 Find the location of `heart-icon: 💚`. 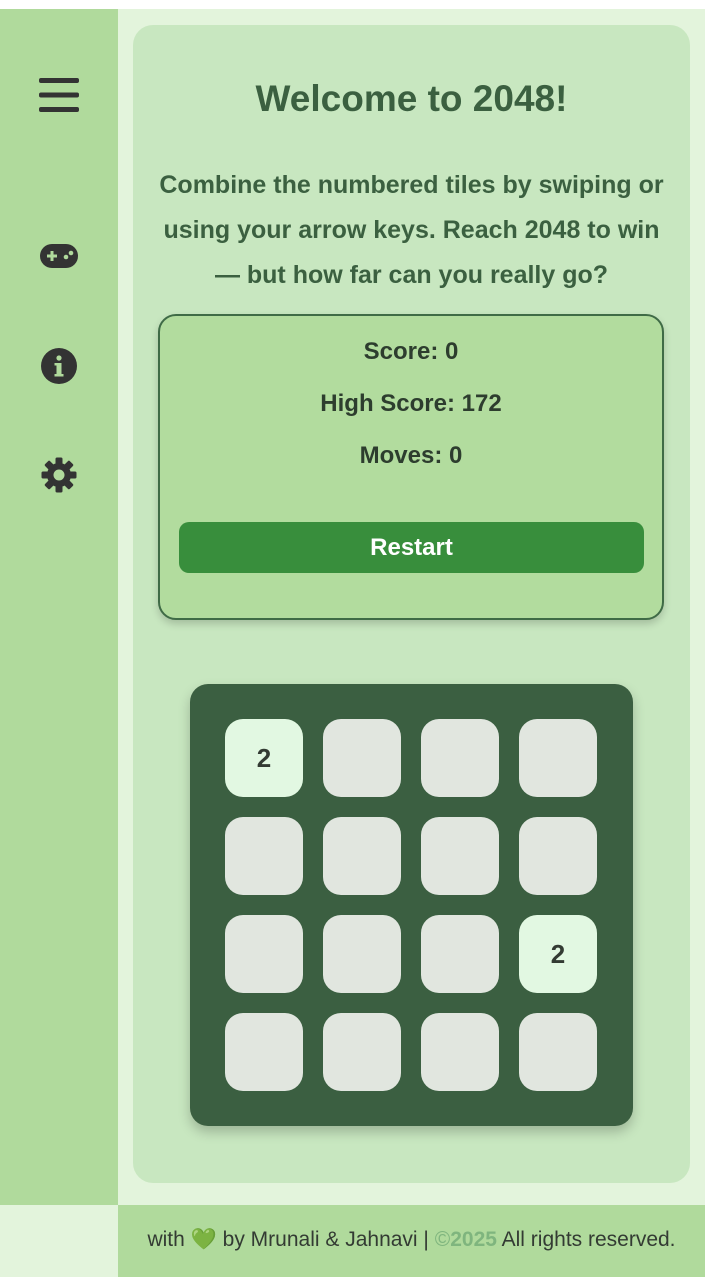

heart-icon: 💚 is located at coordinates (203, 1239).